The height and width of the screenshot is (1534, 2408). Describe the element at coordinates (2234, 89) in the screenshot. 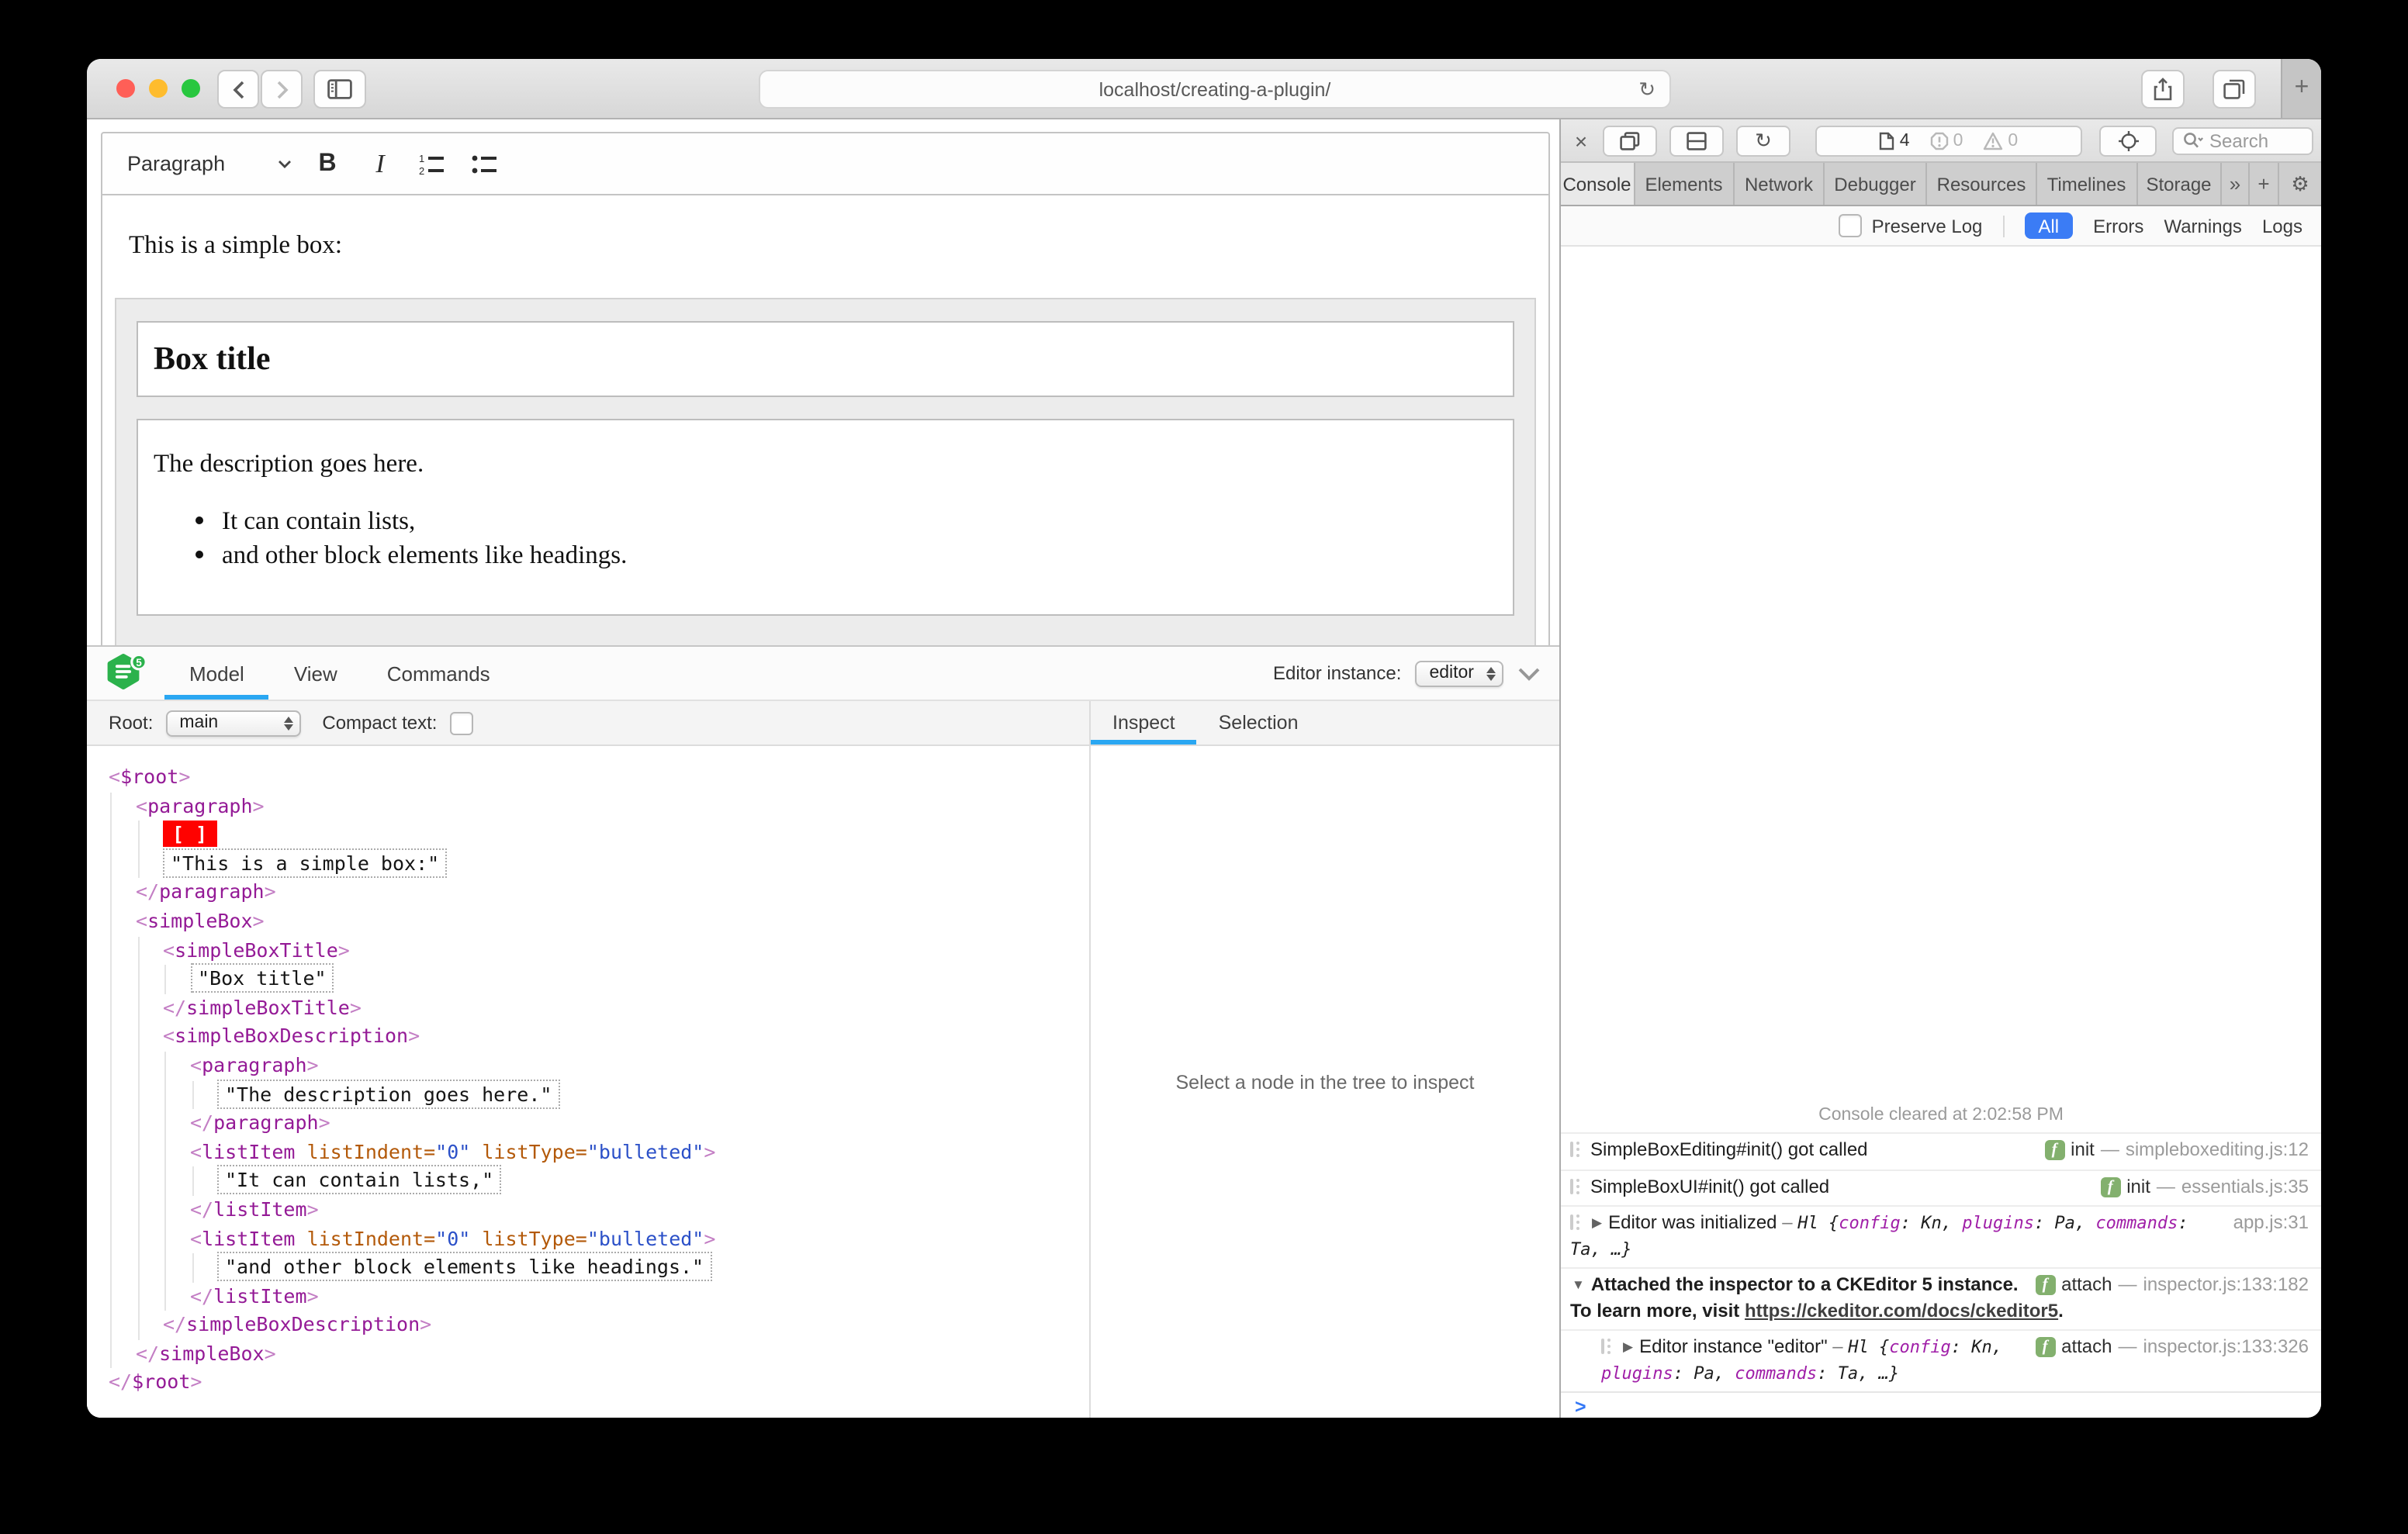

I see `tab-overview-button` at that location.